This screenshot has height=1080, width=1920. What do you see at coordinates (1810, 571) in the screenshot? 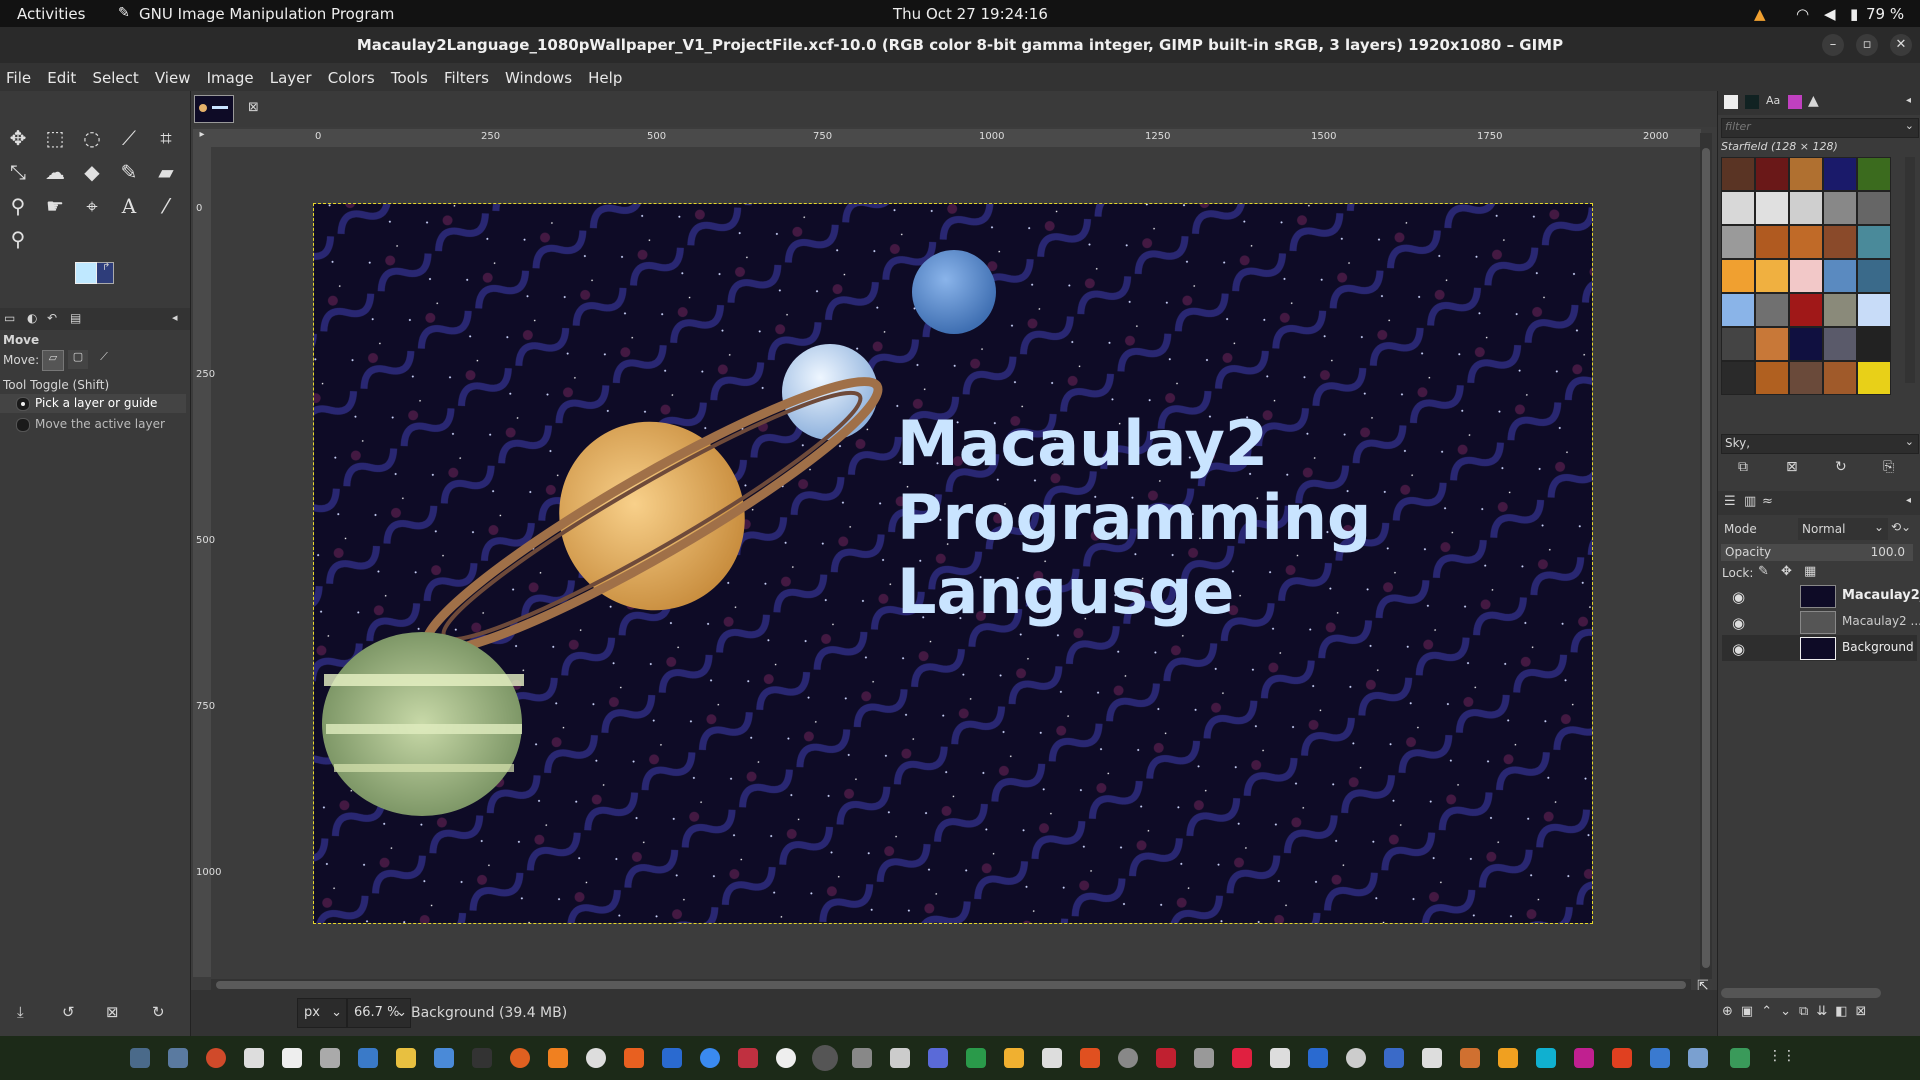
I see `lock-alpha-icon: ▦` at bounding box center [1810, 571].